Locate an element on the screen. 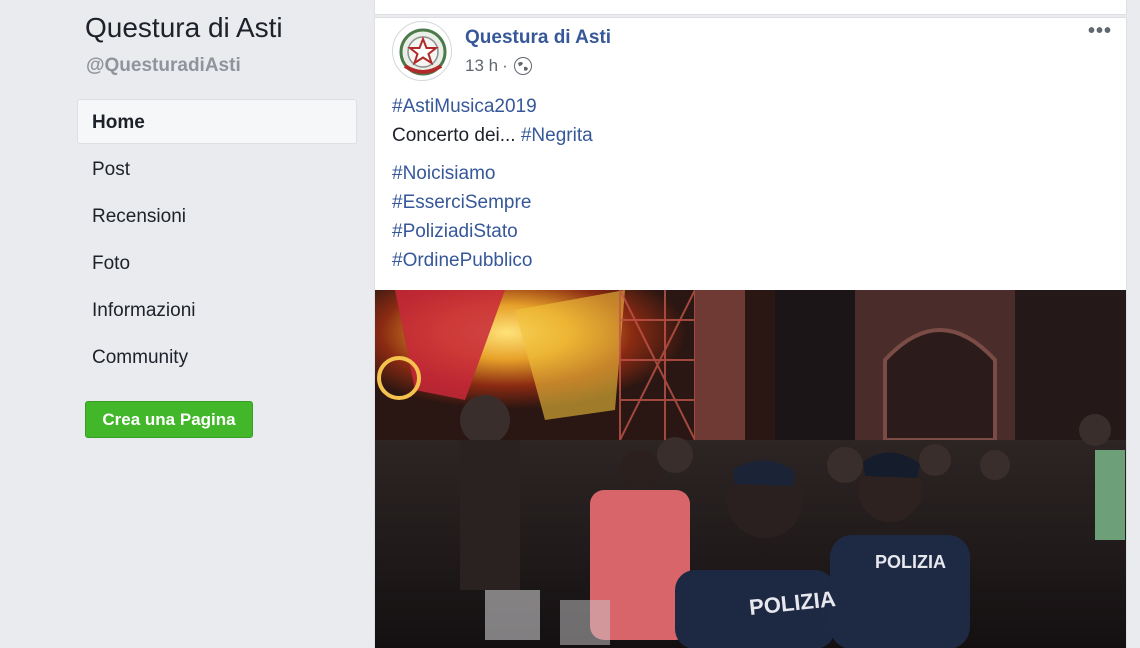 The width and height of the screenshot is (1140, 648). post-line-5: #PoliziadiStato is located at coordinates (455, 231).